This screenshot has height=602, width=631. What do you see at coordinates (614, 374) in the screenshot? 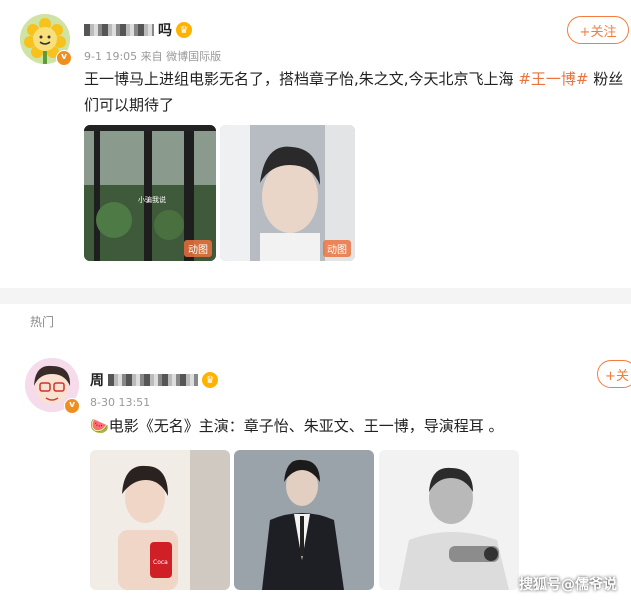
I see `follow-button: +关` at bounding box center [614, 374].